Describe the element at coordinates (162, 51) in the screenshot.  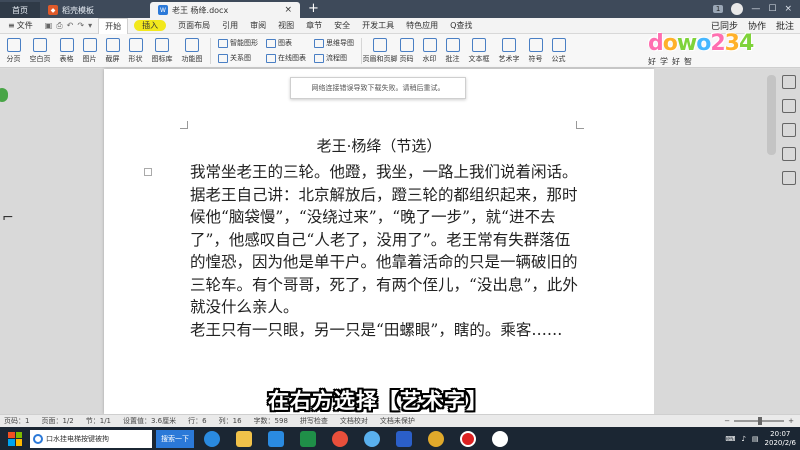
I see `ribbon-icon-library: 图标库` at that location.